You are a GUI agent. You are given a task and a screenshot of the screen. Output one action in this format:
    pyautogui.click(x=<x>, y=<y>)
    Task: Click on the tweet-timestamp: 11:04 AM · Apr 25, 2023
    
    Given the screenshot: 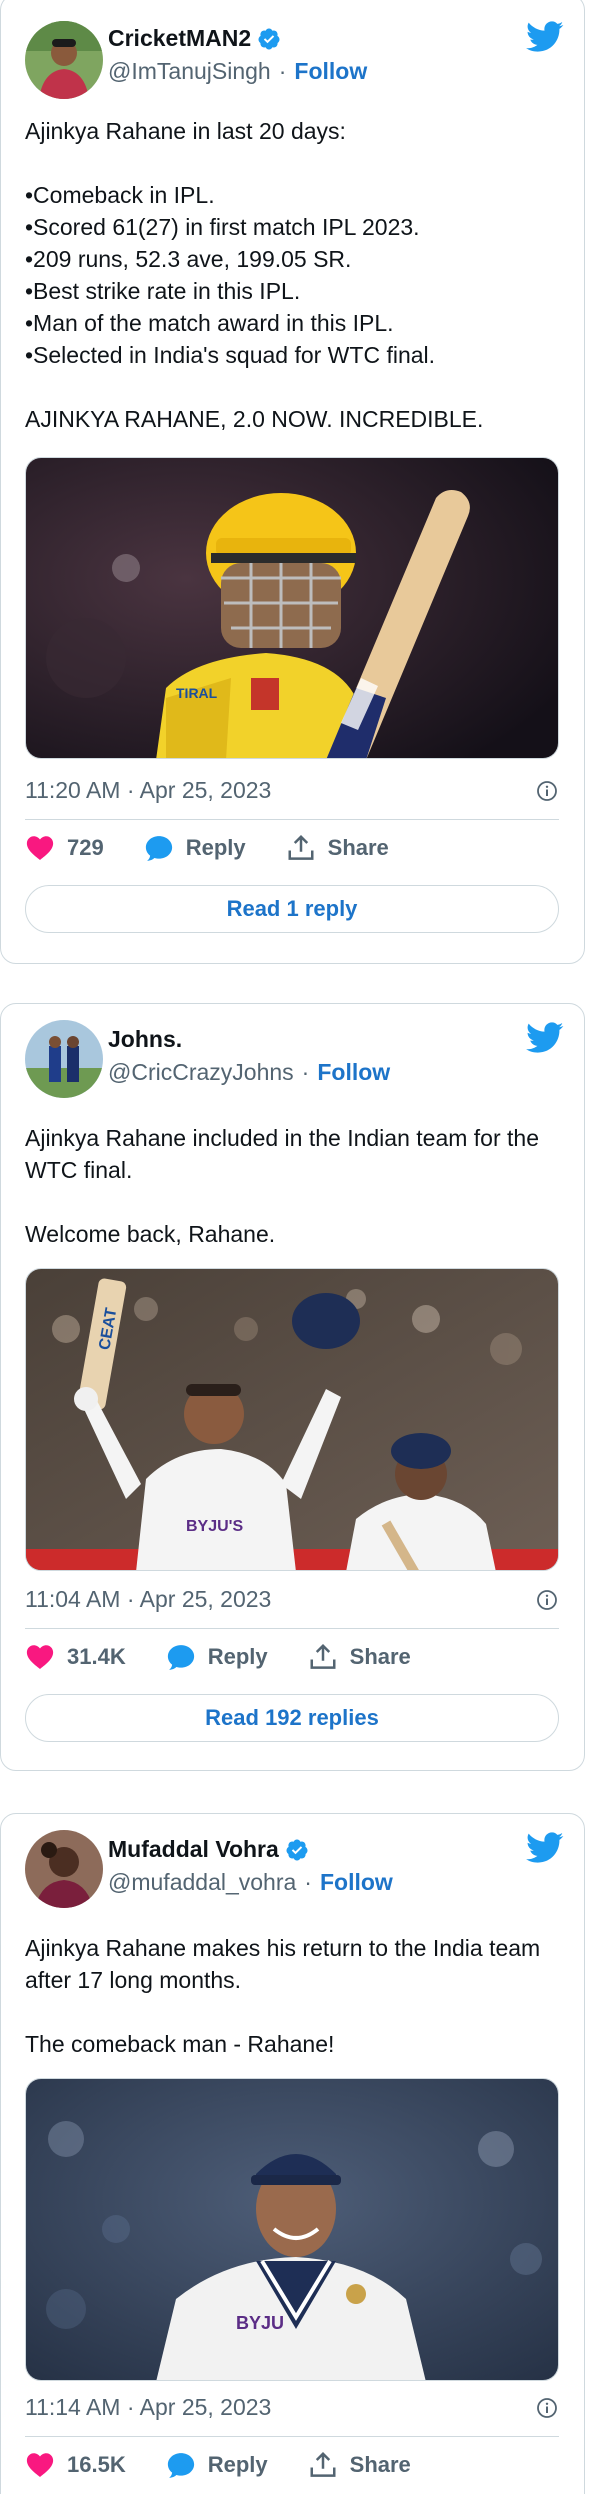 What is the action you would take?
    pyautogui.click(x=148, y=1599)
    